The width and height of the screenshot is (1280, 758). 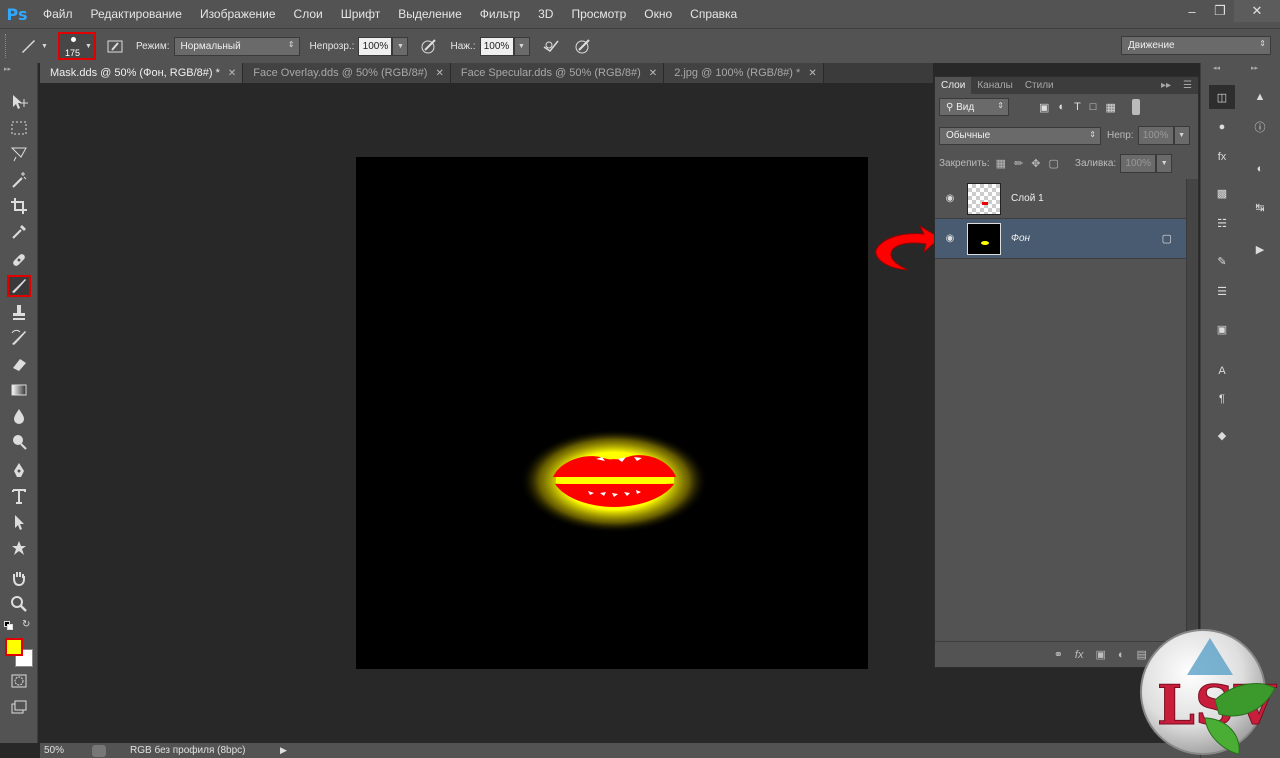 What do you see at coordinates (26, 624) in the screenshot?
I see `swap-colors-icon: ↻` at bounding box center [26, 624].